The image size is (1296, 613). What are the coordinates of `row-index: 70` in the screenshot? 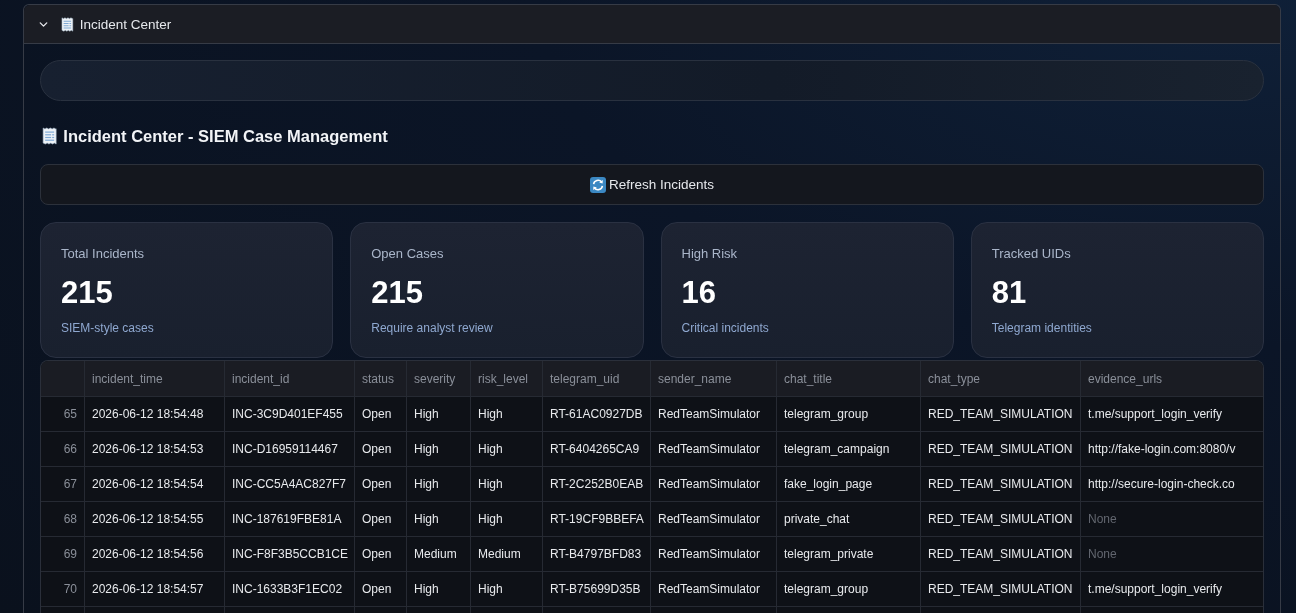 It's located at (63, 589).